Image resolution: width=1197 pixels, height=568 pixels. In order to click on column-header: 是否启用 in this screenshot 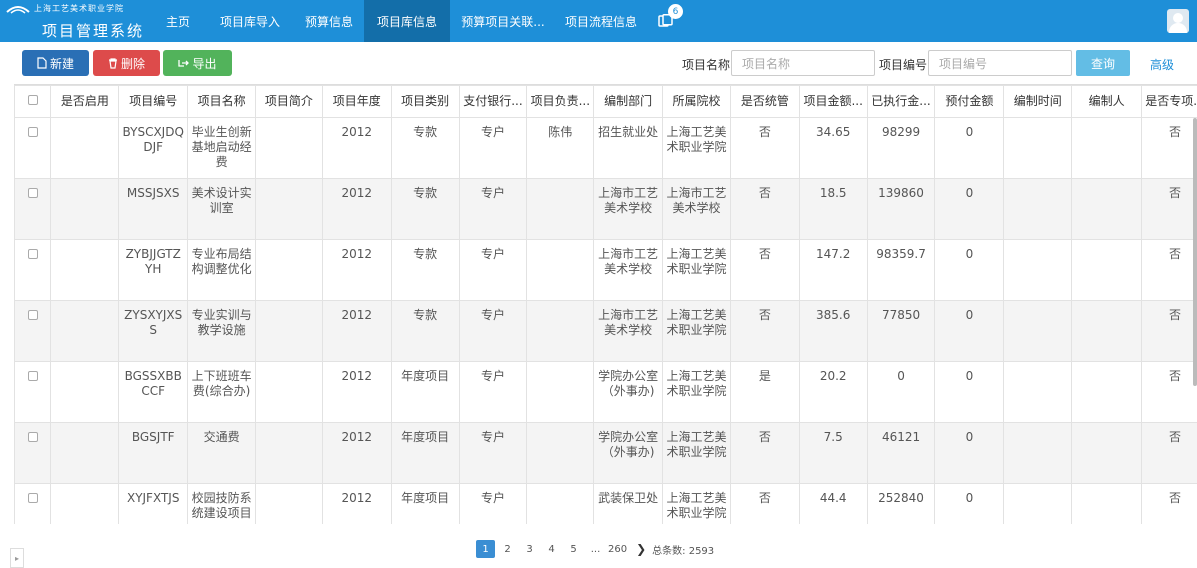, I will do `click(85, 101)`.